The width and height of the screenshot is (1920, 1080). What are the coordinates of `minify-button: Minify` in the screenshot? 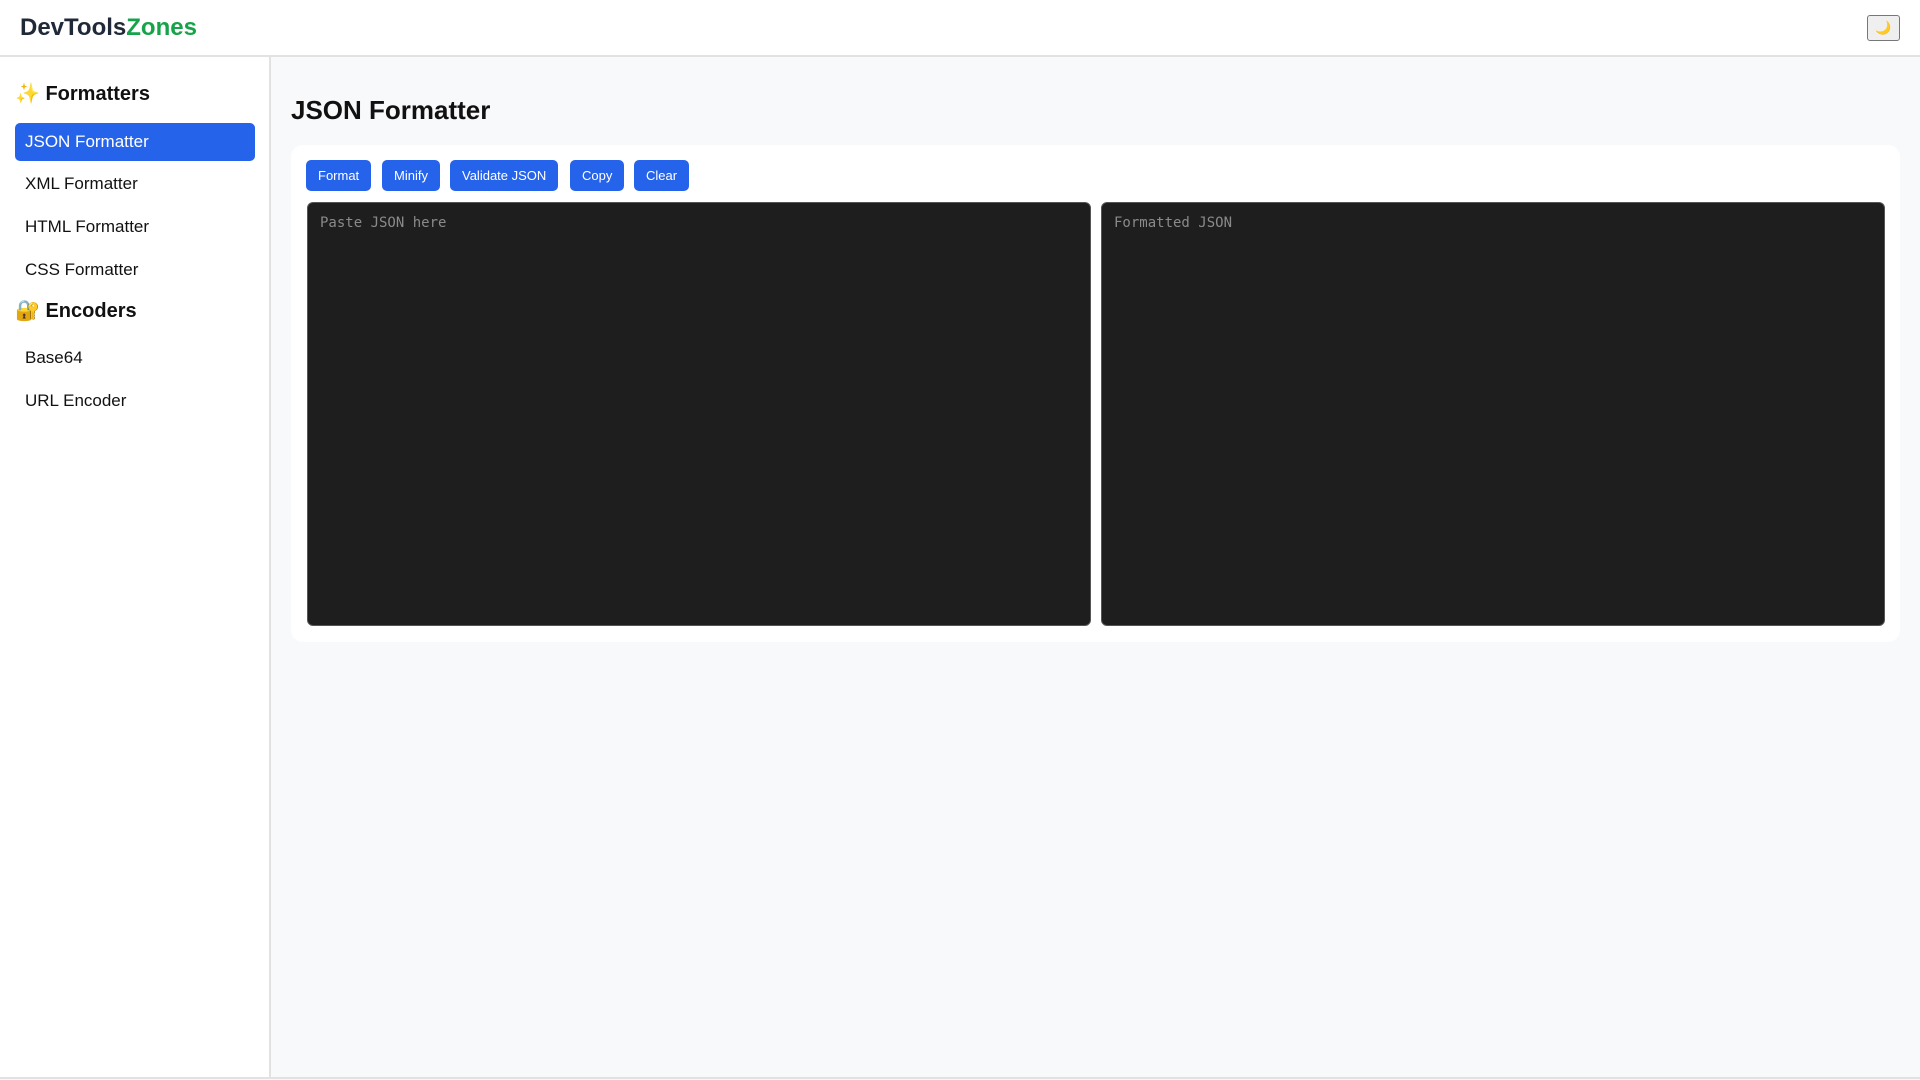 It's located at (411, 175).